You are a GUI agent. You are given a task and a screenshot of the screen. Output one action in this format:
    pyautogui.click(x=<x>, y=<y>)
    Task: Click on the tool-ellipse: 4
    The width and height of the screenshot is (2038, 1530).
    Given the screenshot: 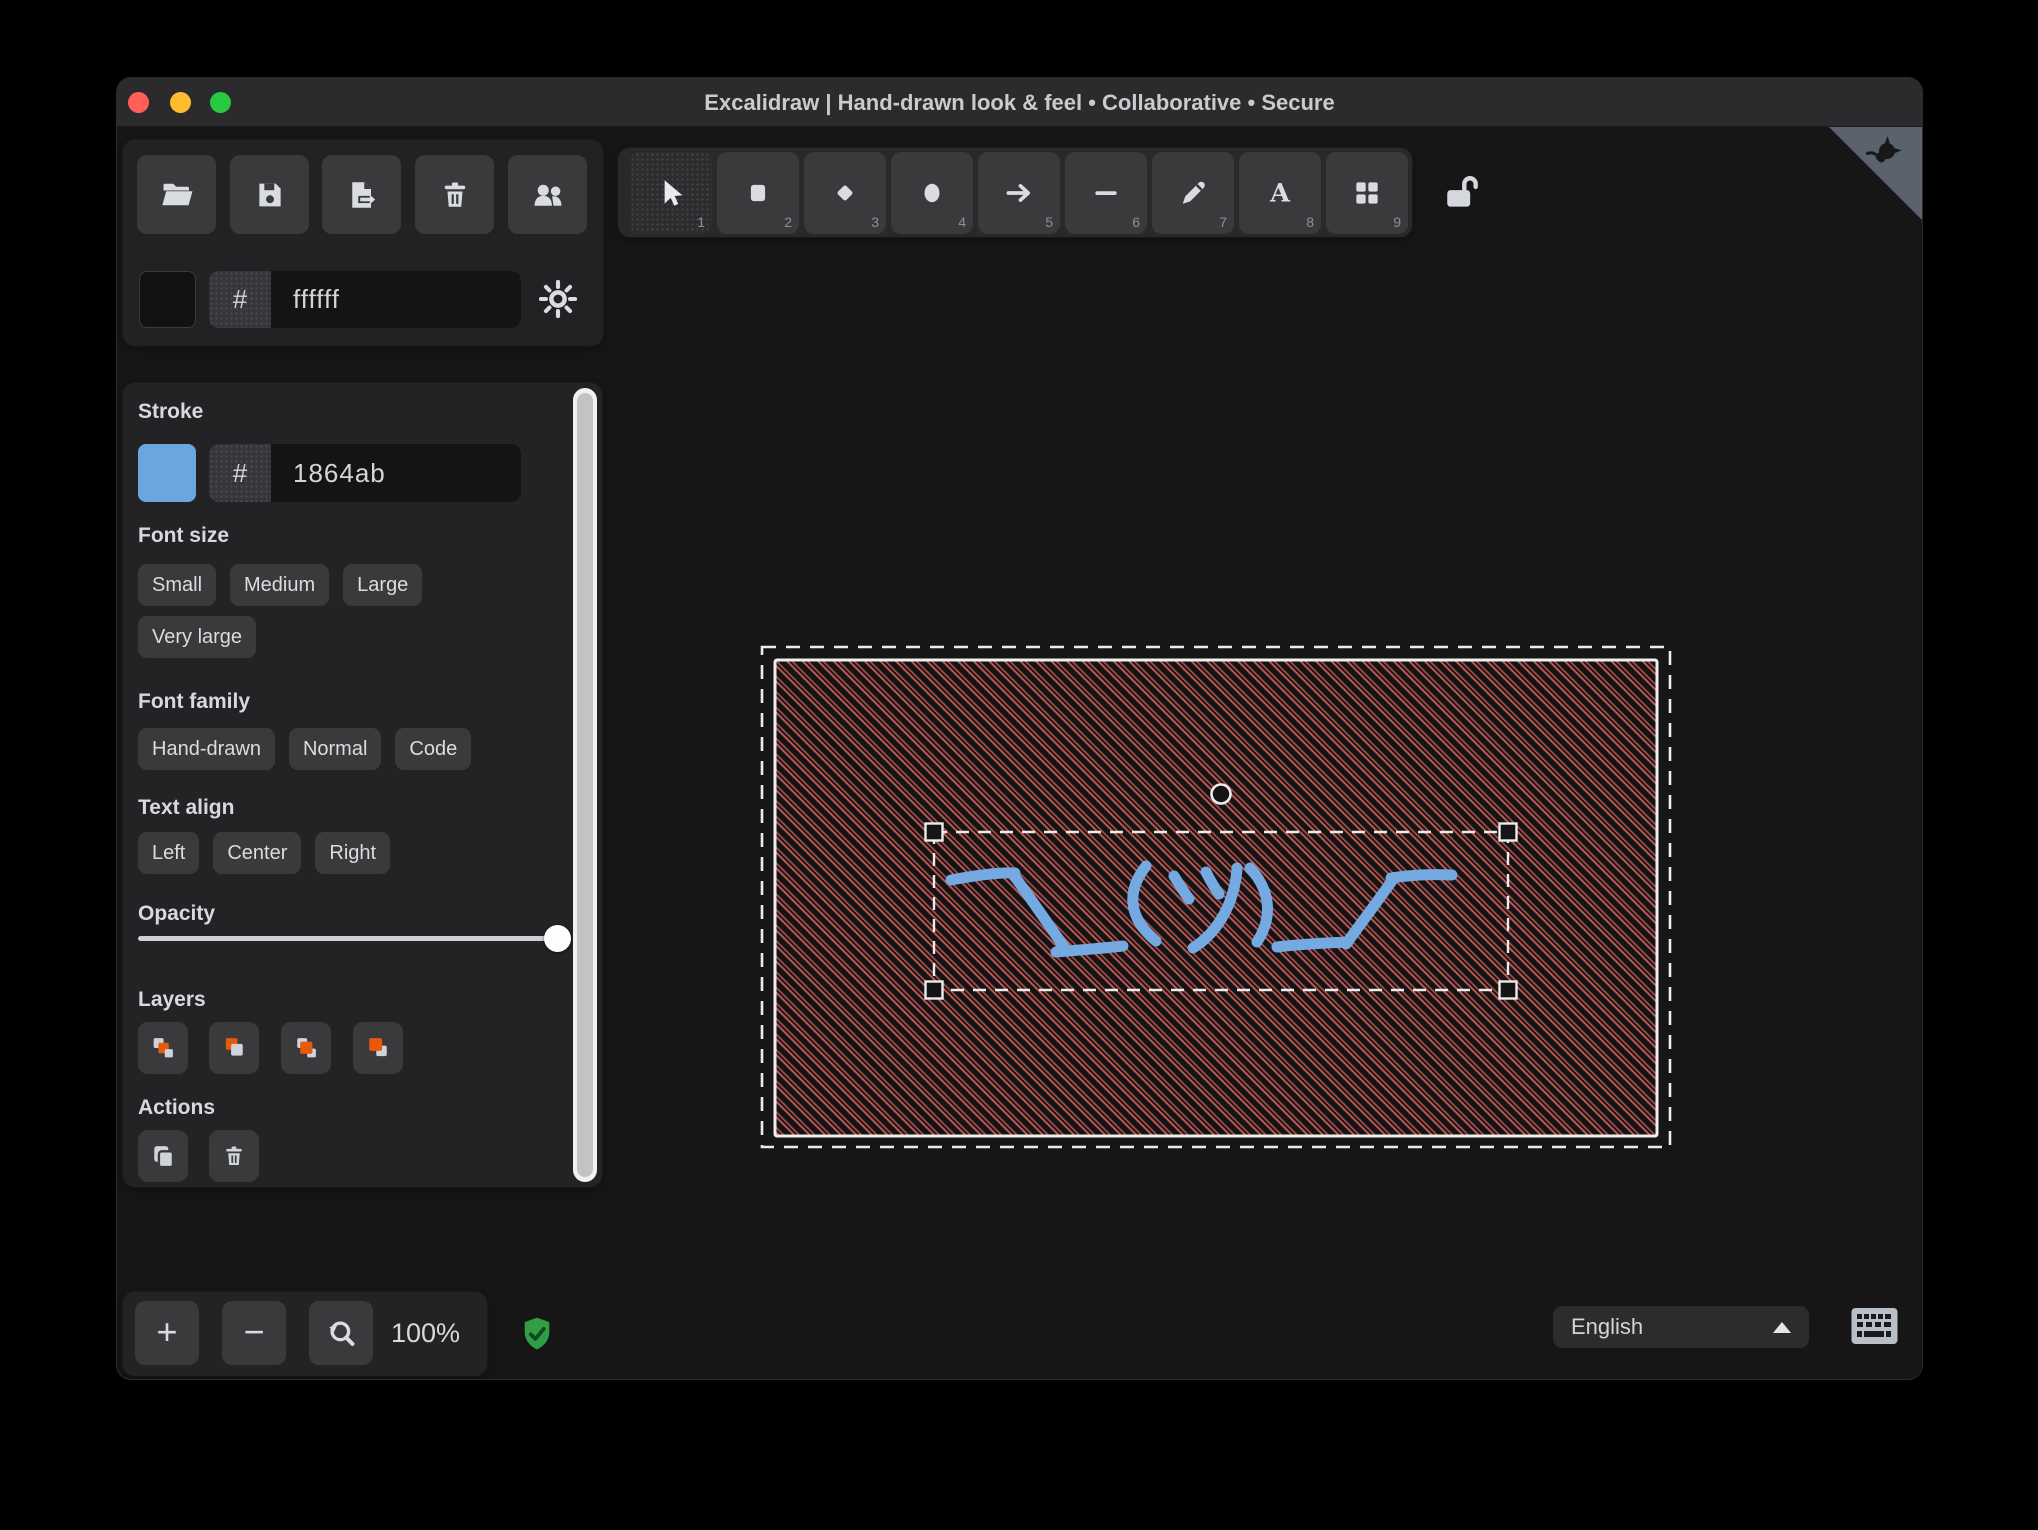 What is the action you would take?
    pyautogui.click(x=932, y=193)
    